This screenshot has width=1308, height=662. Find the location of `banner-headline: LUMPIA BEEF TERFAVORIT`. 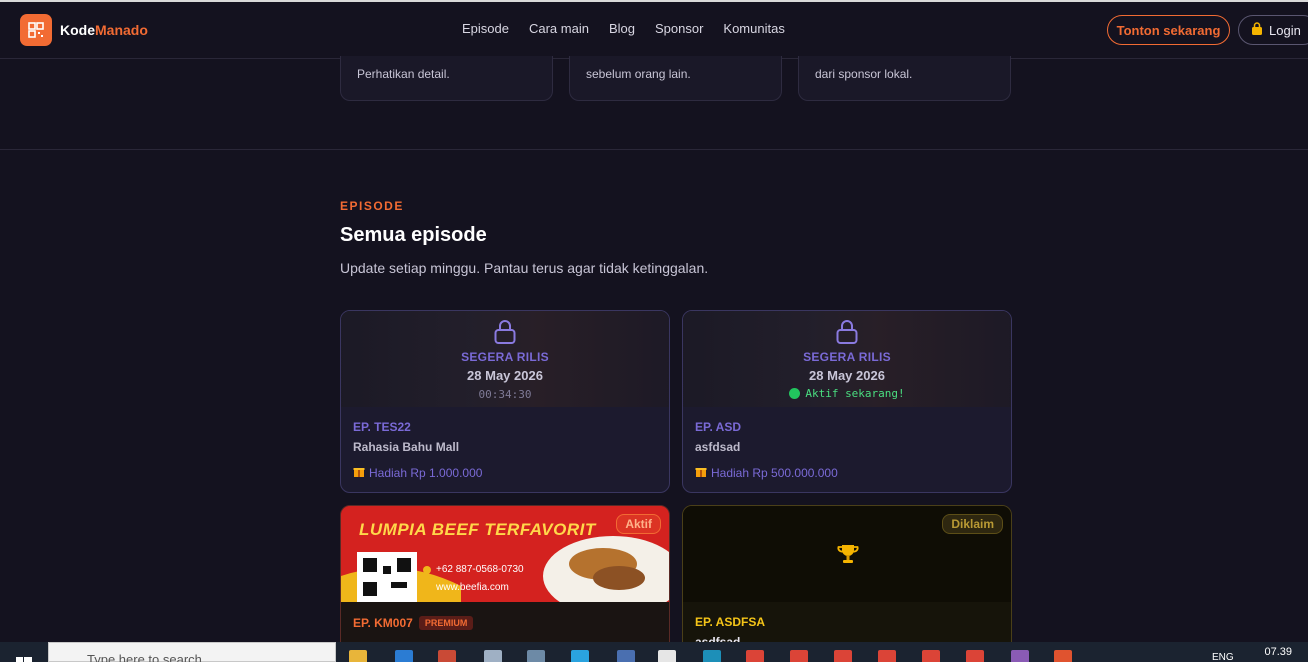

banner-headline: LUMPIA BEEF TERFAVORIT is located at coordinates (477, 529).